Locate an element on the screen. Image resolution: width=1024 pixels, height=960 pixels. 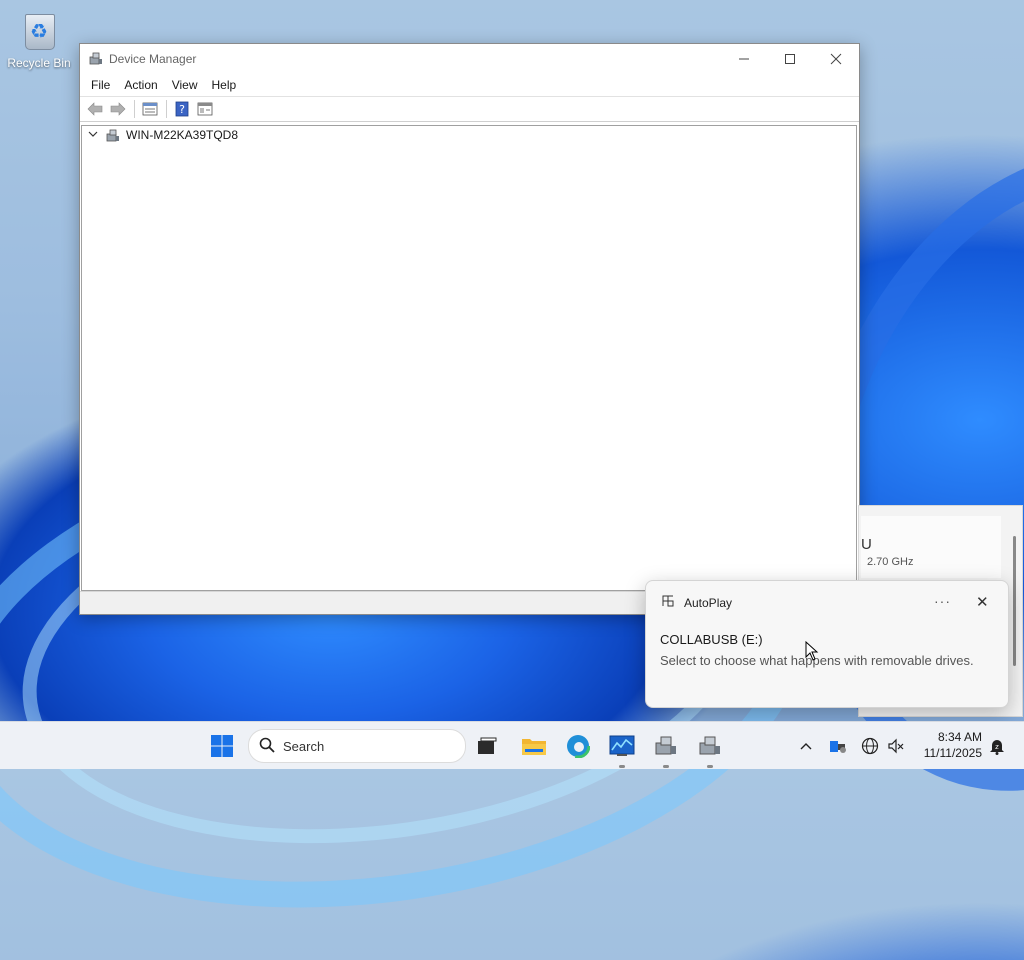
forward-arrow-icon is located at coordinates (118, 109).